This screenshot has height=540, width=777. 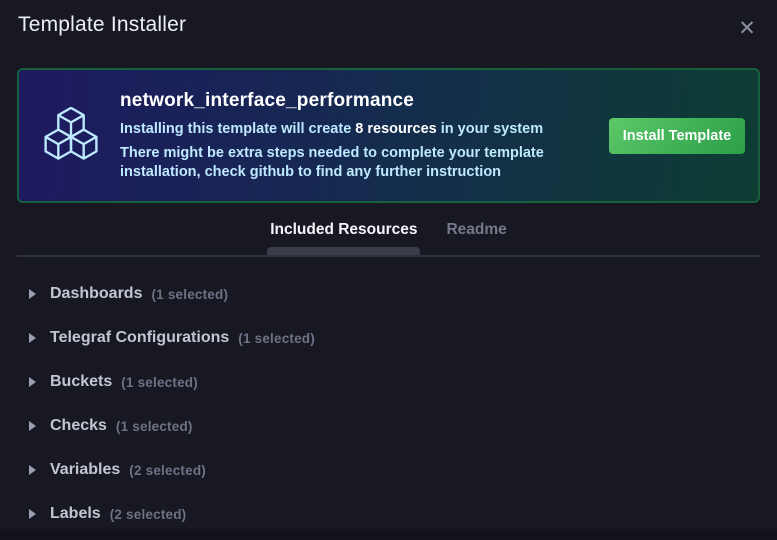 I want to click on resource-label: Buckets, so click(x=81, y=381).